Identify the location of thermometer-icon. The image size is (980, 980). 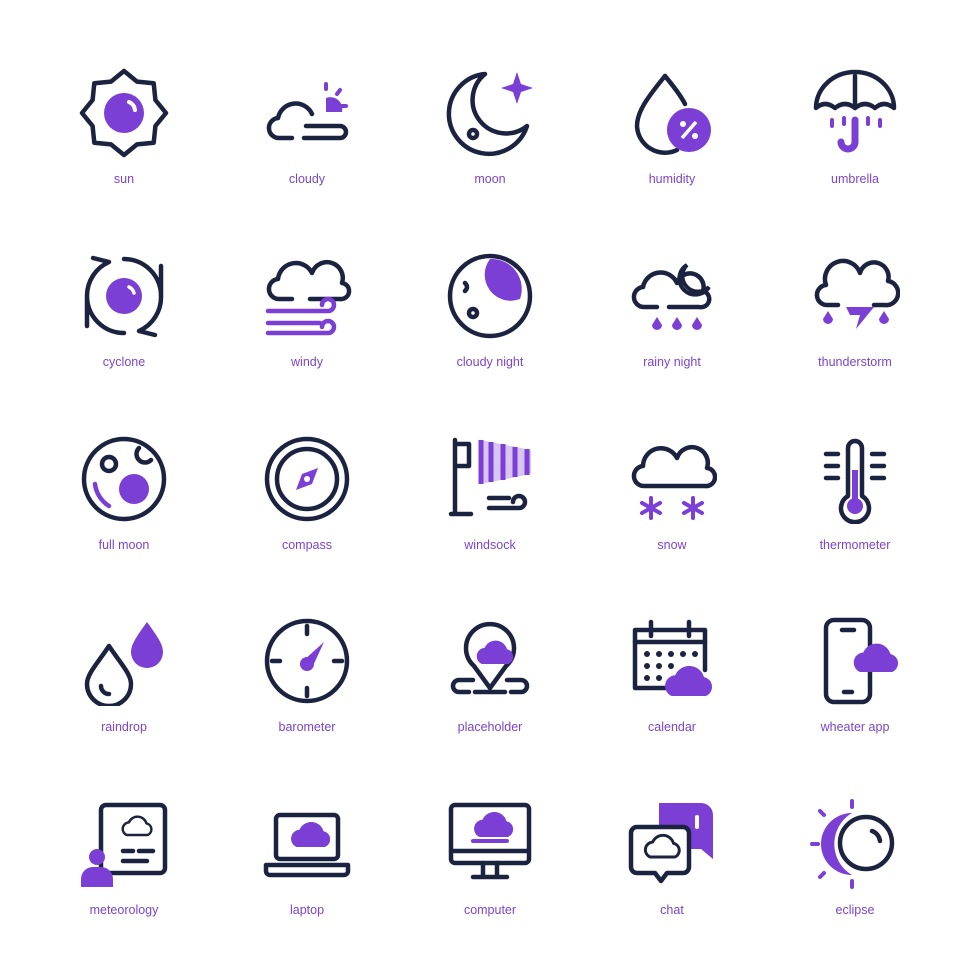
(855, 481).